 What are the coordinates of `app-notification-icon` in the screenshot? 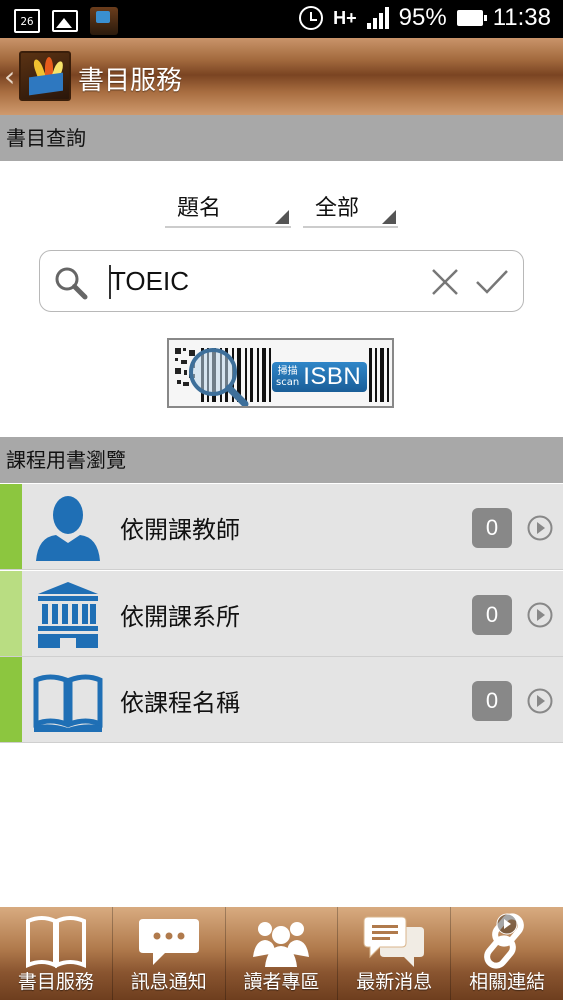 It's located at (104, 21).